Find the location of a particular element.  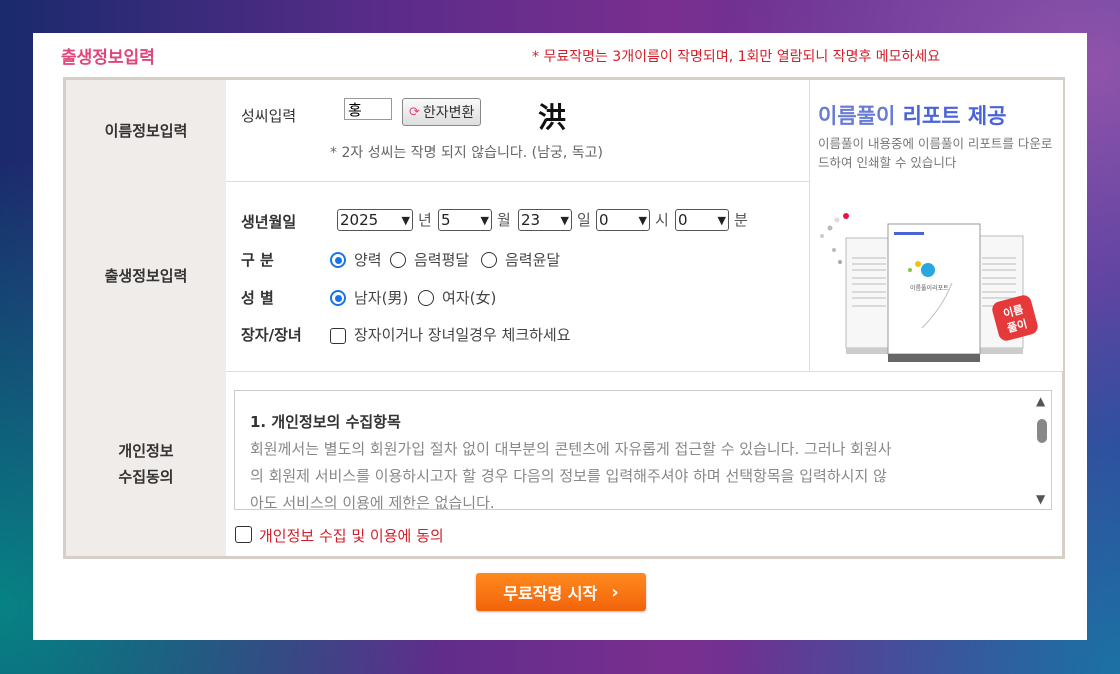

month-unit: 월 is located at coordinates (504, 220).